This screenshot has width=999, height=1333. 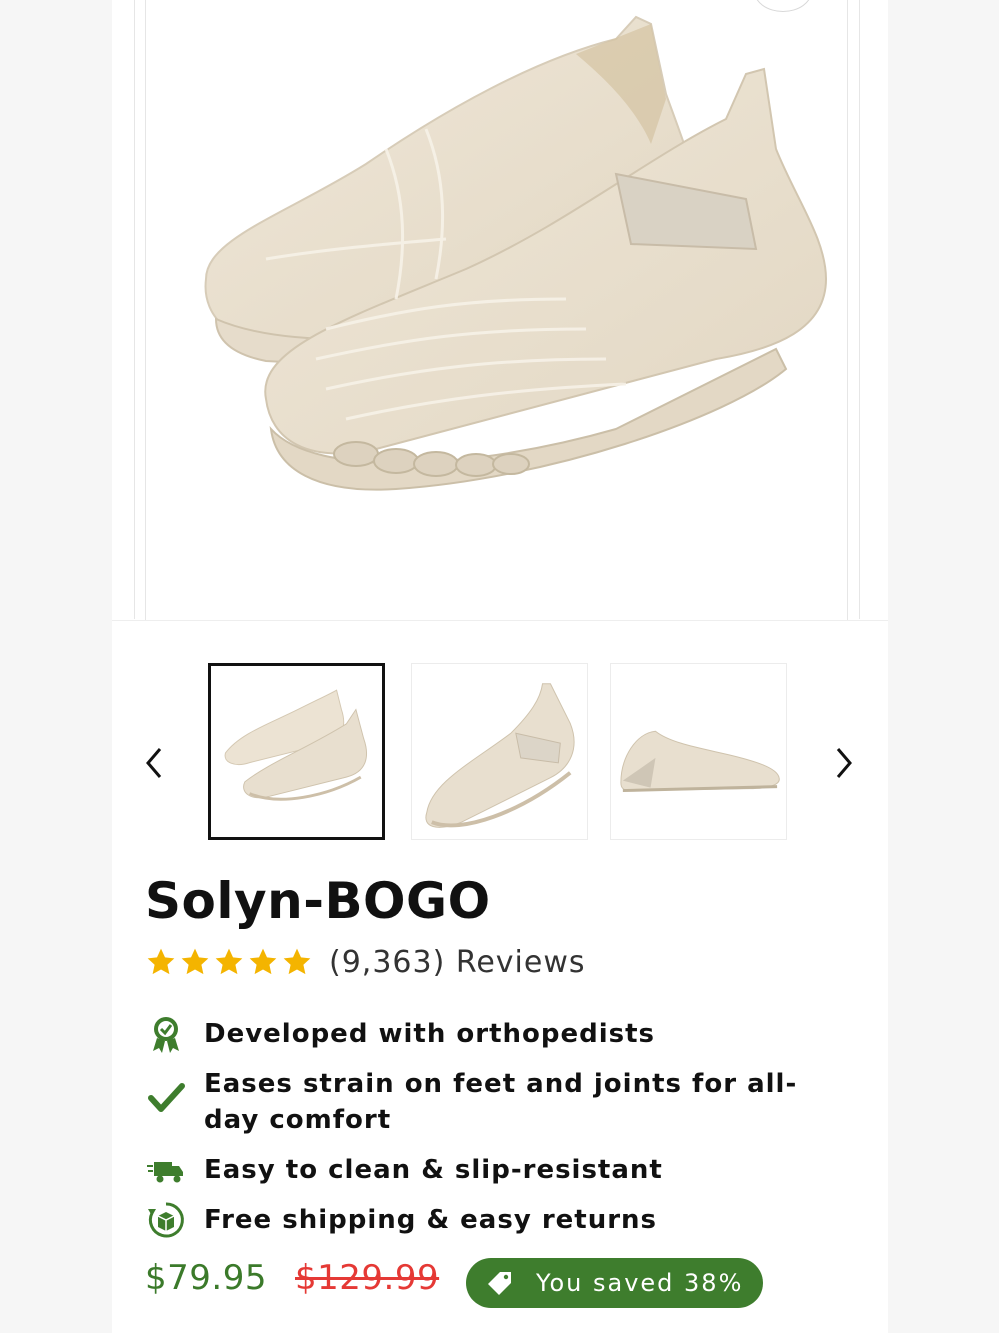 What do you see at coordinates (206, 1278) in the screenshot?
I see `current-price: $79.95` at bounding box center [206, 1278].